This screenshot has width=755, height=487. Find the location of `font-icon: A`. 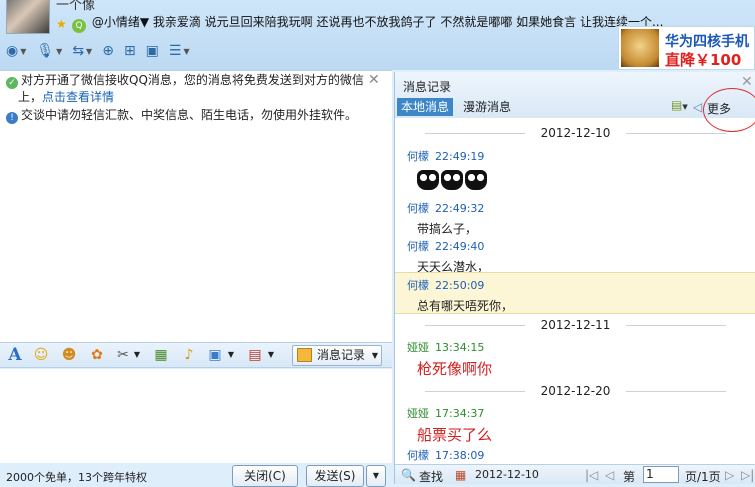

font-icon: A is located at coordinates (15, 355).